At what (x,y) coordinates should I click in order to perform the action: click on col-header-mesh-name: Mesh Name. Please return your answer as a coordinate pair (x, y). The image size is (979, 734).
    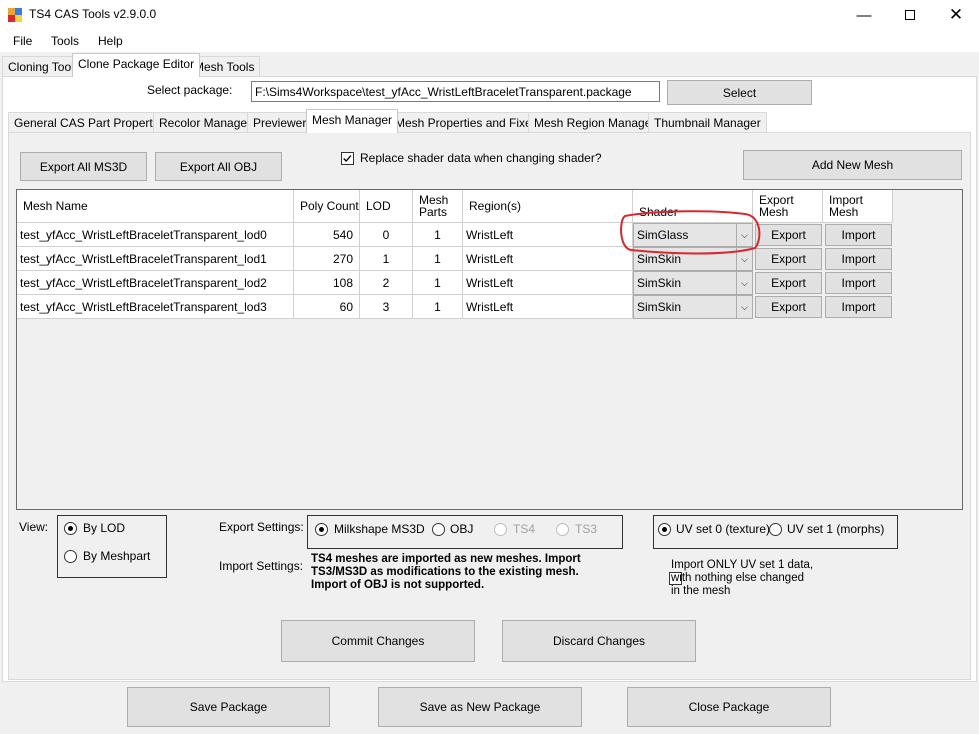
    Looking at the image, I should click on (155, 206).